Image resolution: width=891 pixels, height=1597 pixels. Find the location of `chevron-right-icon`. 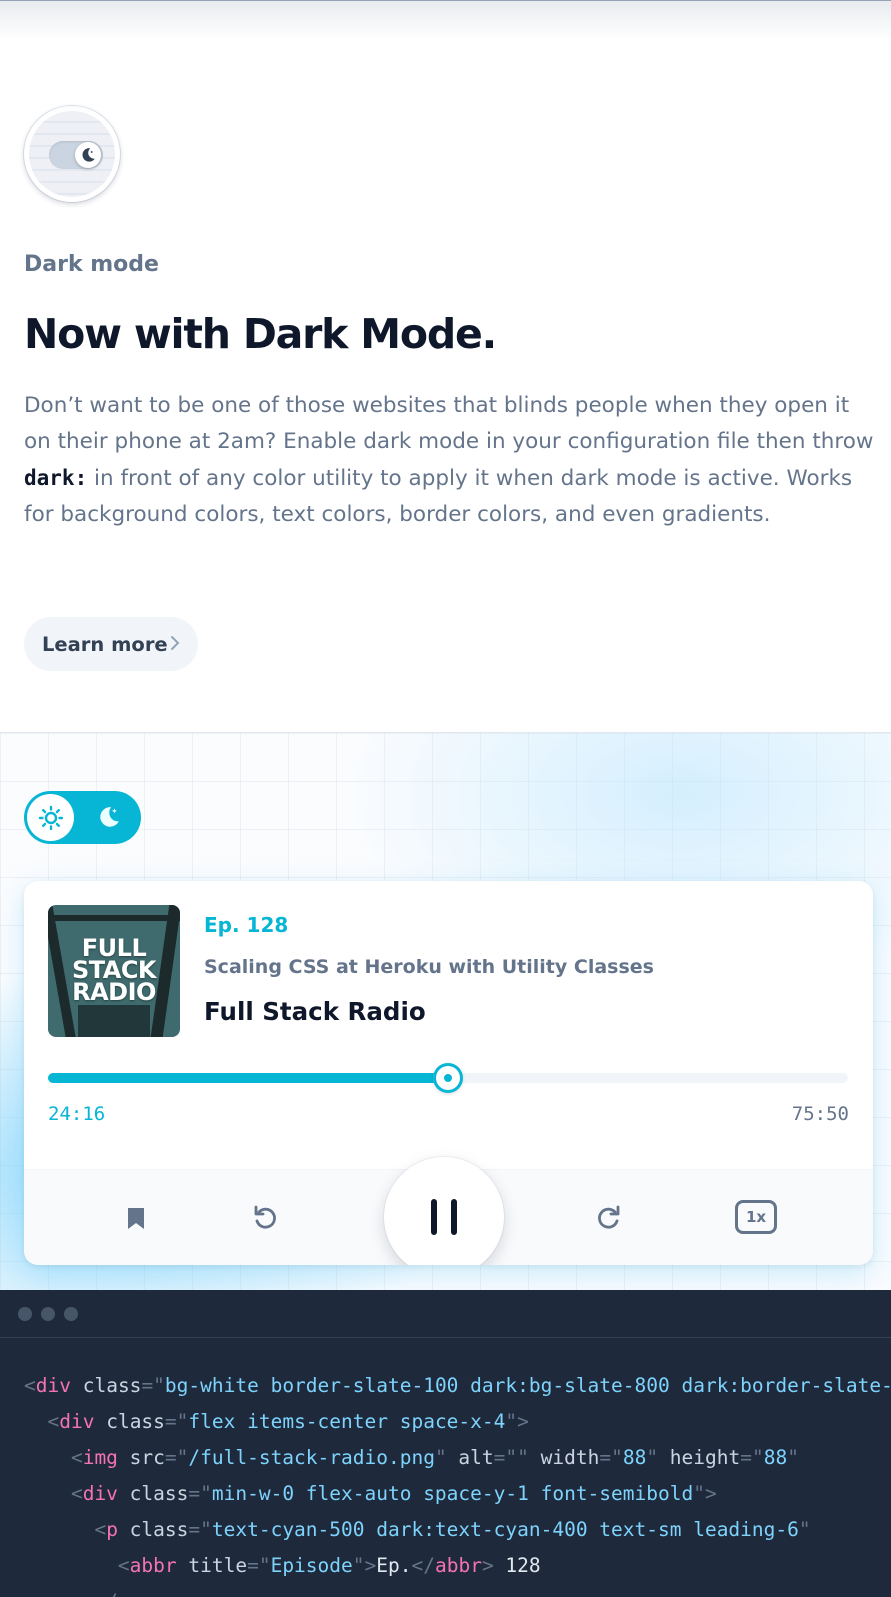

chevron-right-icon is located at coordinates (175, 643).